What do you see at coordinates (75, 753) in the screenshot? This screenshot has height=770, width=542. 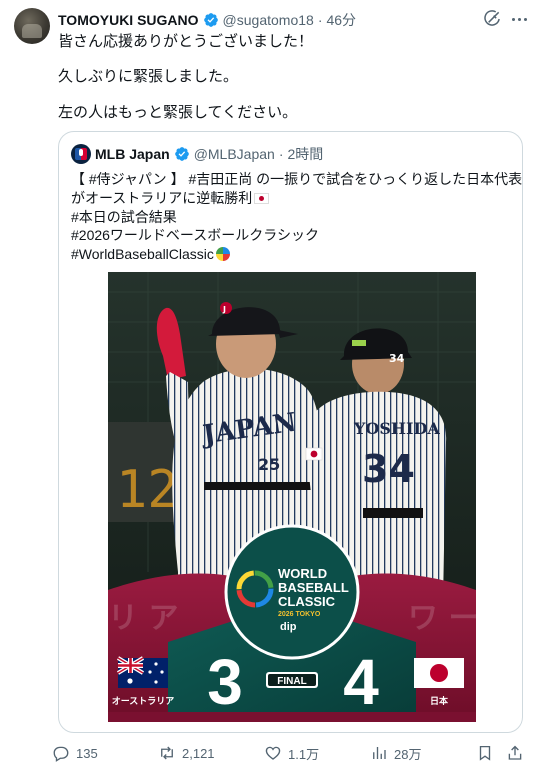 I see `reply-button: 135` at bounding box center [75, 753].